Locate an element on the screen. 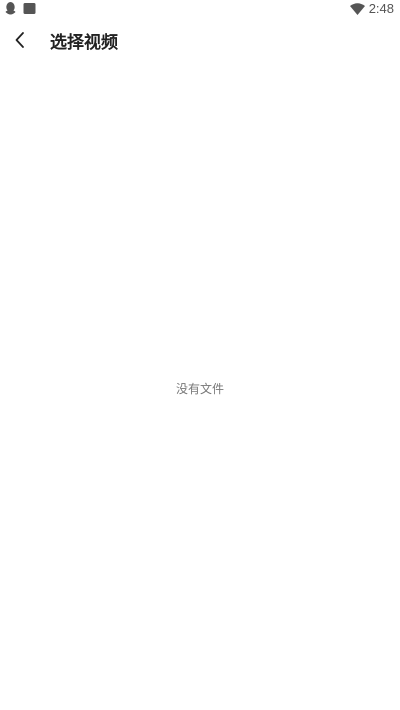 The image size is (400, 710). chevron-left-icon is located at coordinates (20, 42).